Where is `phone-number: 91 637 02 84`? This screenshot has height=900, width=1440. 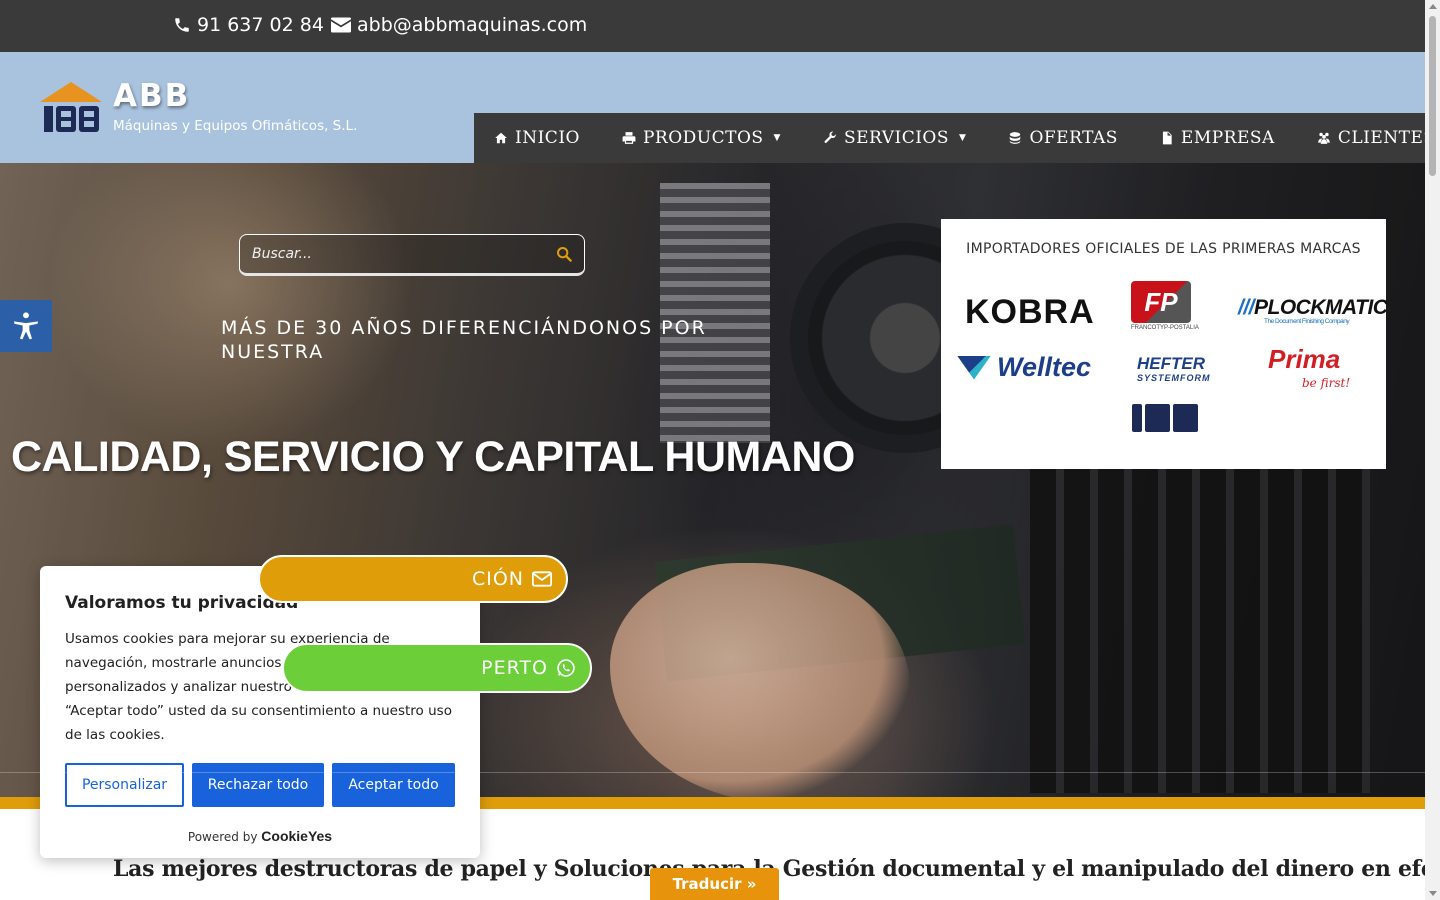 phone-number: 91 637 02 84 is located at coordinates (260, 25).